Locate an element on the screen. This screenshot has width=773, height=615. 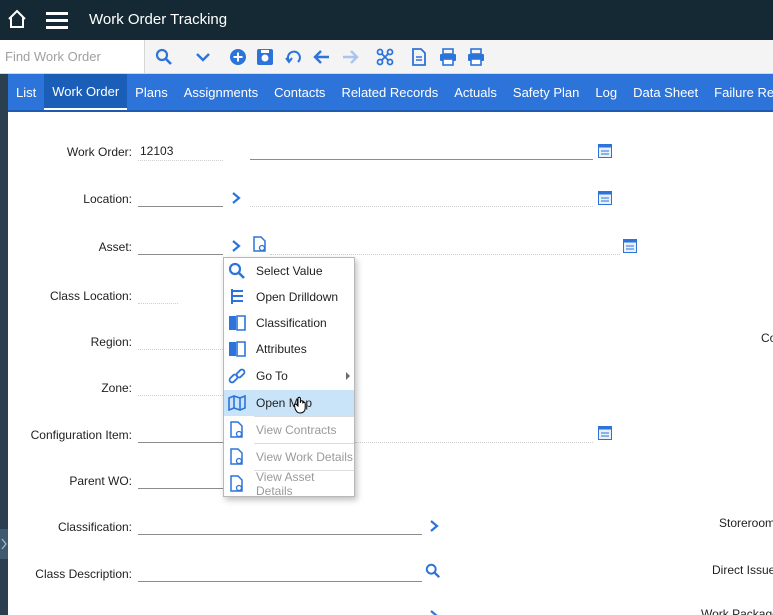
classification-detail-menu-icon is located at coordinates (434, 526).